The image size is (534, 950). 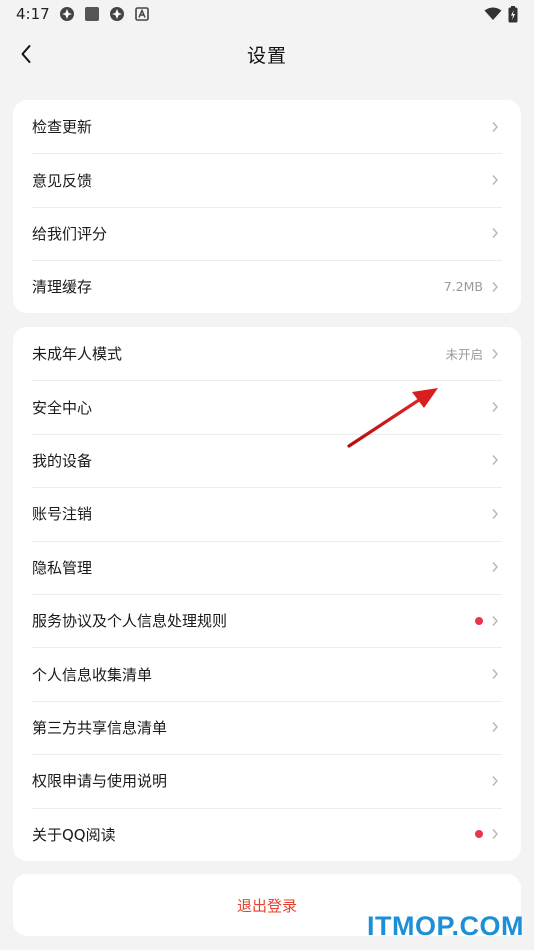 What do you see at coordinates (62, 460) in the screenshot?
I see `row-label: 我的设备` at bounding box center [62, 460].